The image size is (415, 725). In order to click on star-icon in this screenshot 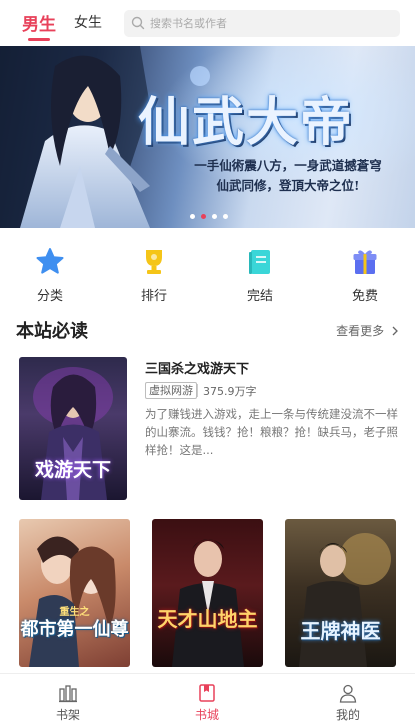, I will do `click(50, 261)`.